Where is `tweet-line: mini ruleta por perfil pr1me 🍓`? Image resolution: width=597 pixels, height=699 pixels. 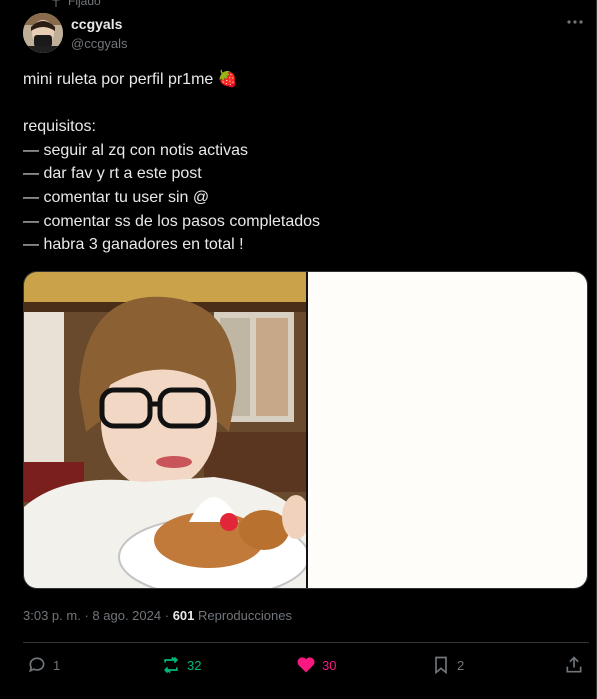 tweet-line: mini ruleta por perfil pr1me 🍓 is located at coordinates (130, 79).